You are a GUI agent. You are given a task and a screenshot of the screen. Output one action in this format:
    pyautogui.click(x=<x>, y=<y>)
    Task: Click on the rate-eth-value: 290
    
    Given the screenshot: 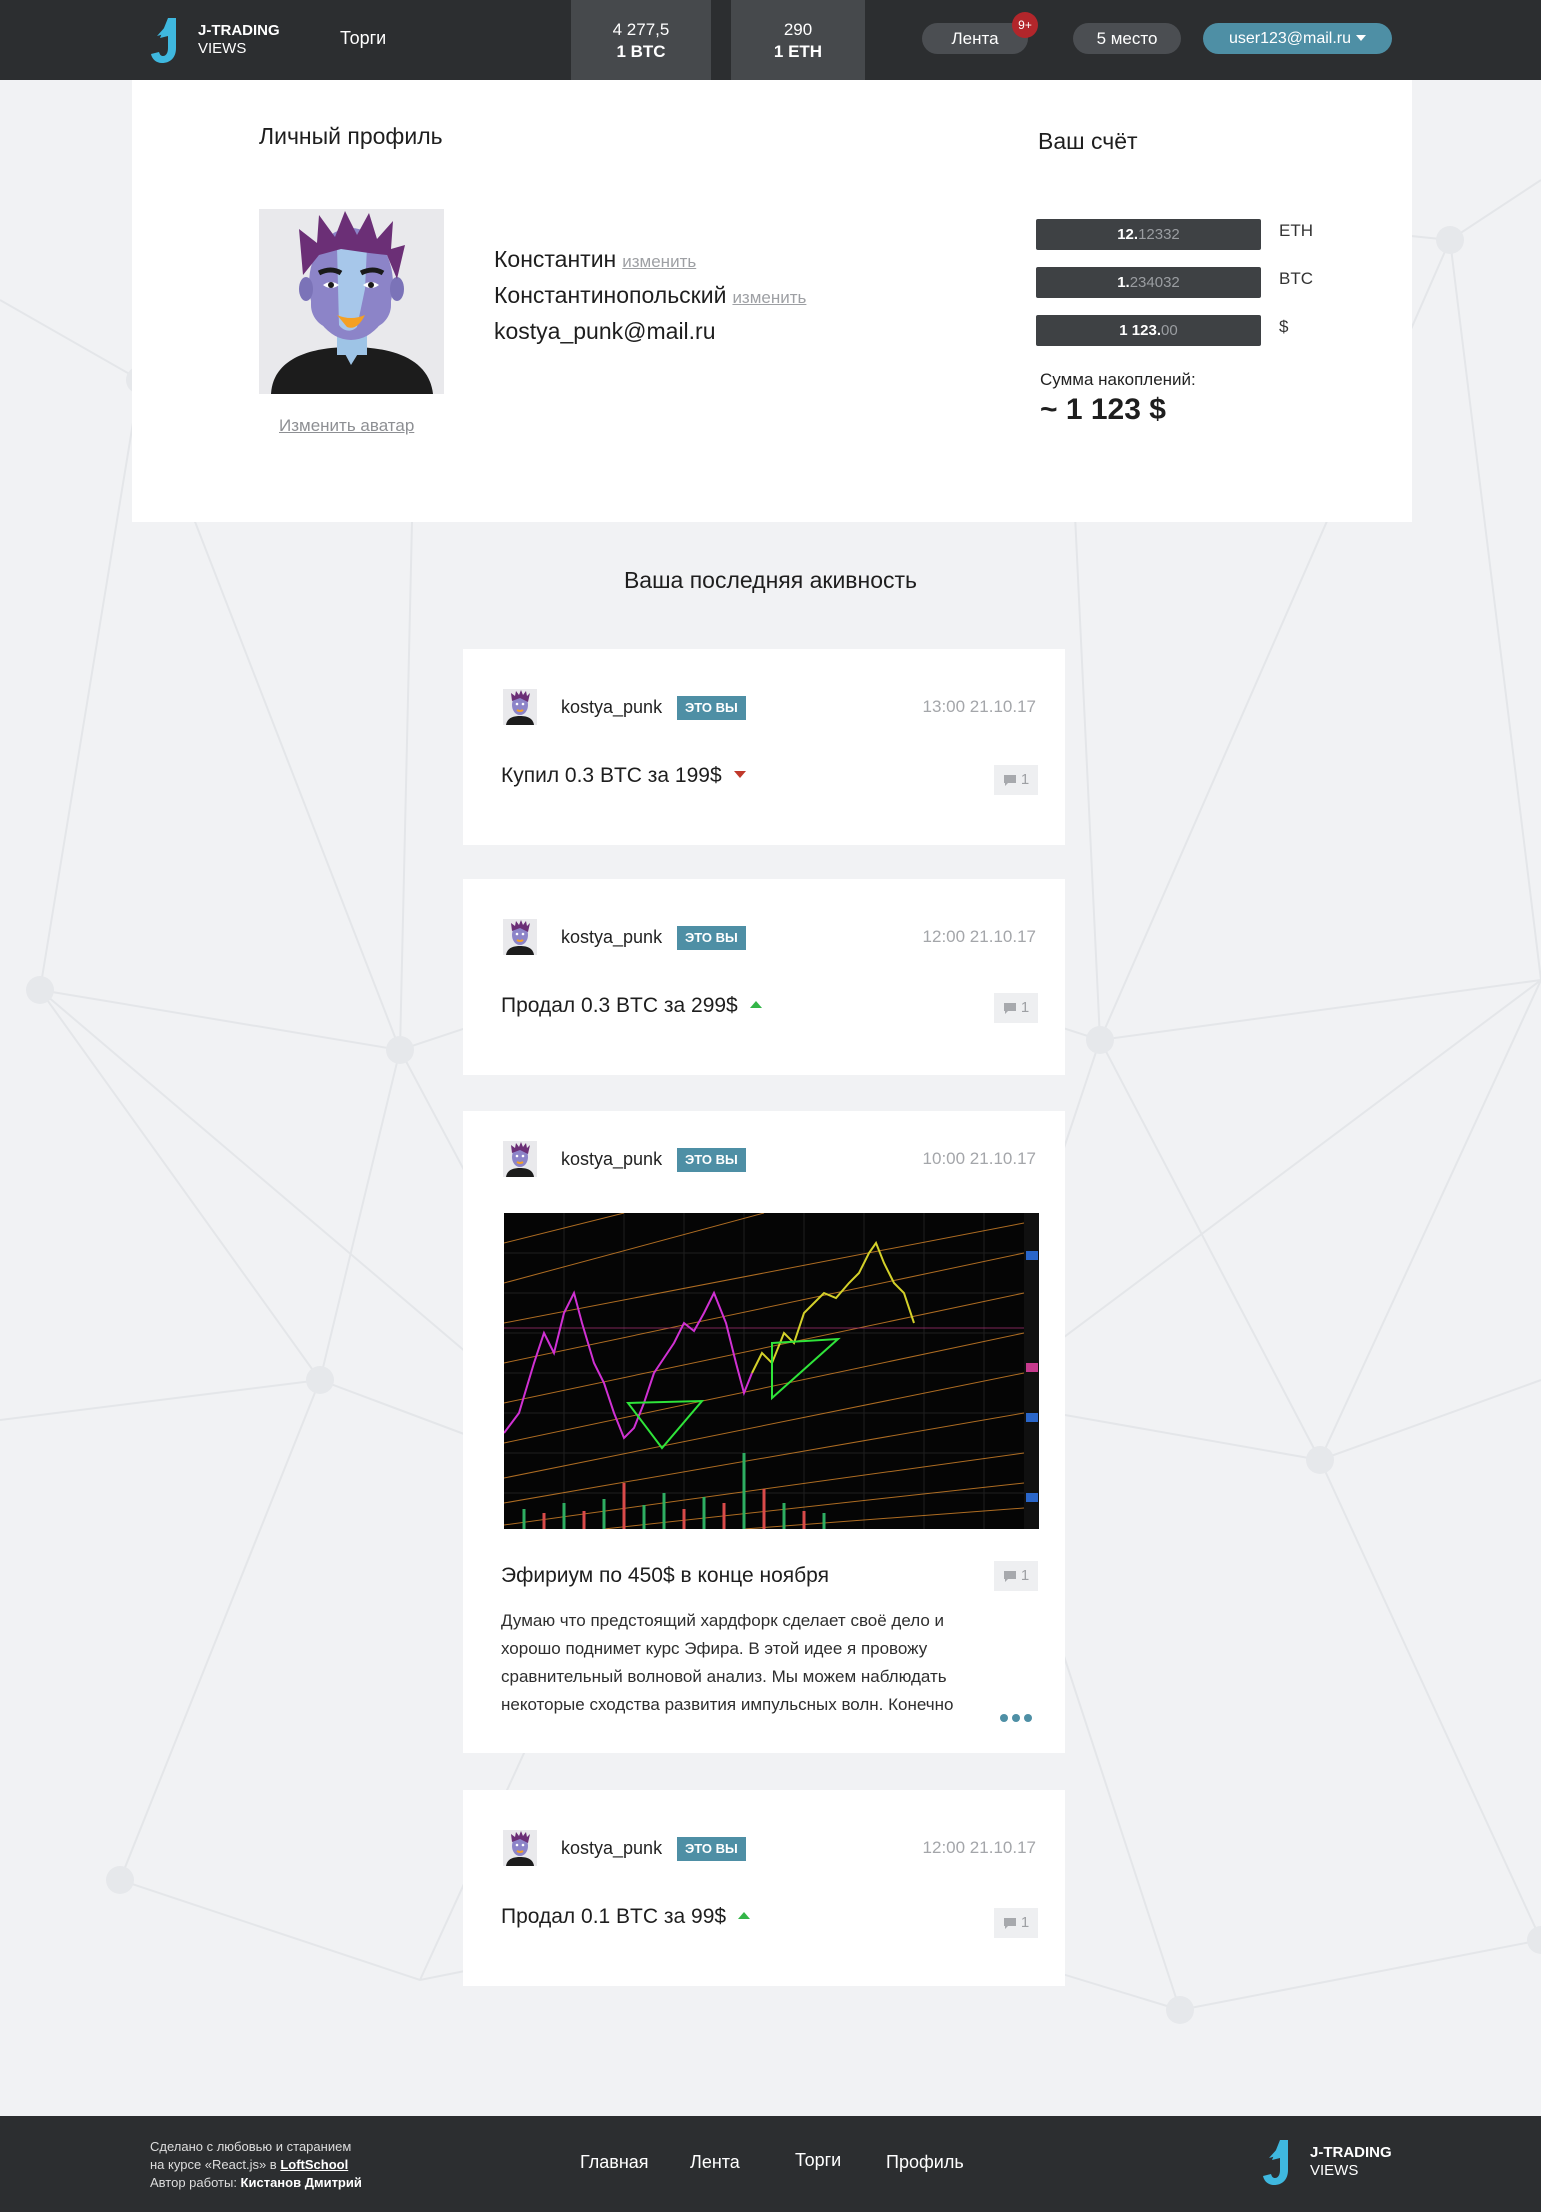 What is the action you would take?
    pyautogui.click(x=798, y=29)
    